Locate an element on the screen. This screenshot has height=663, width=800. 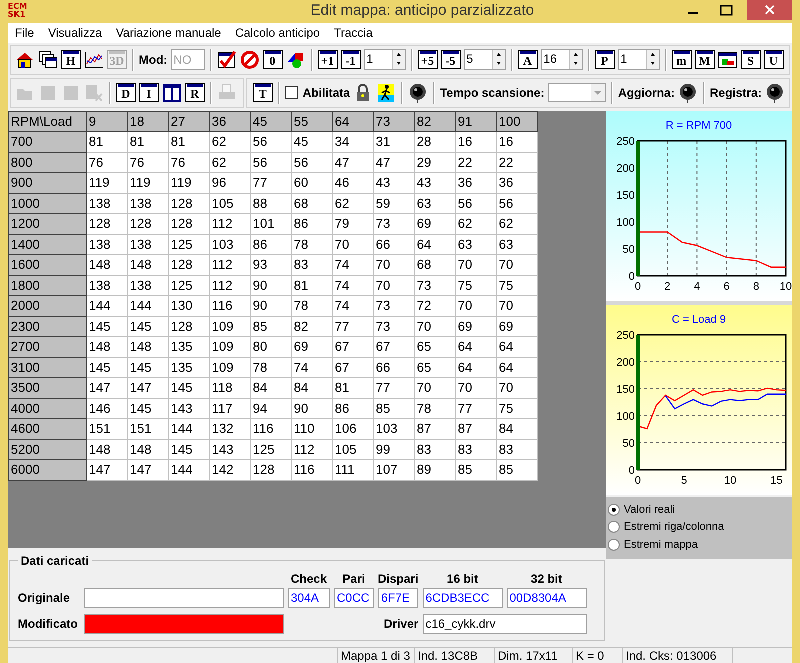
toolbar-button: U is located at coordinates (774, 59).